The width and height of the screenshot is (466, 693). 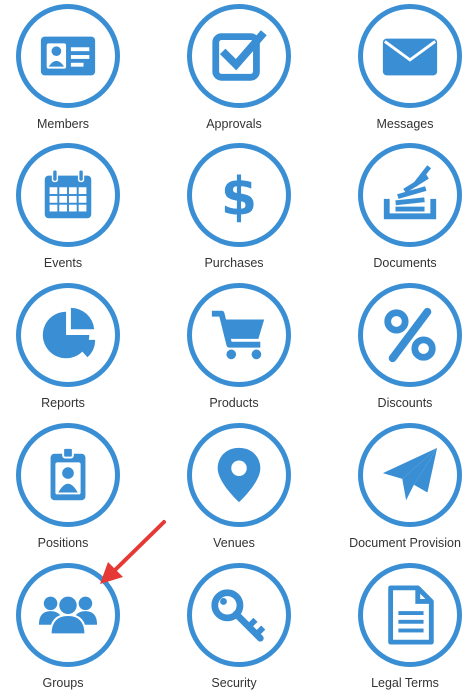 I want to click on tile-label: Approvals, so click(x=234, y=124).